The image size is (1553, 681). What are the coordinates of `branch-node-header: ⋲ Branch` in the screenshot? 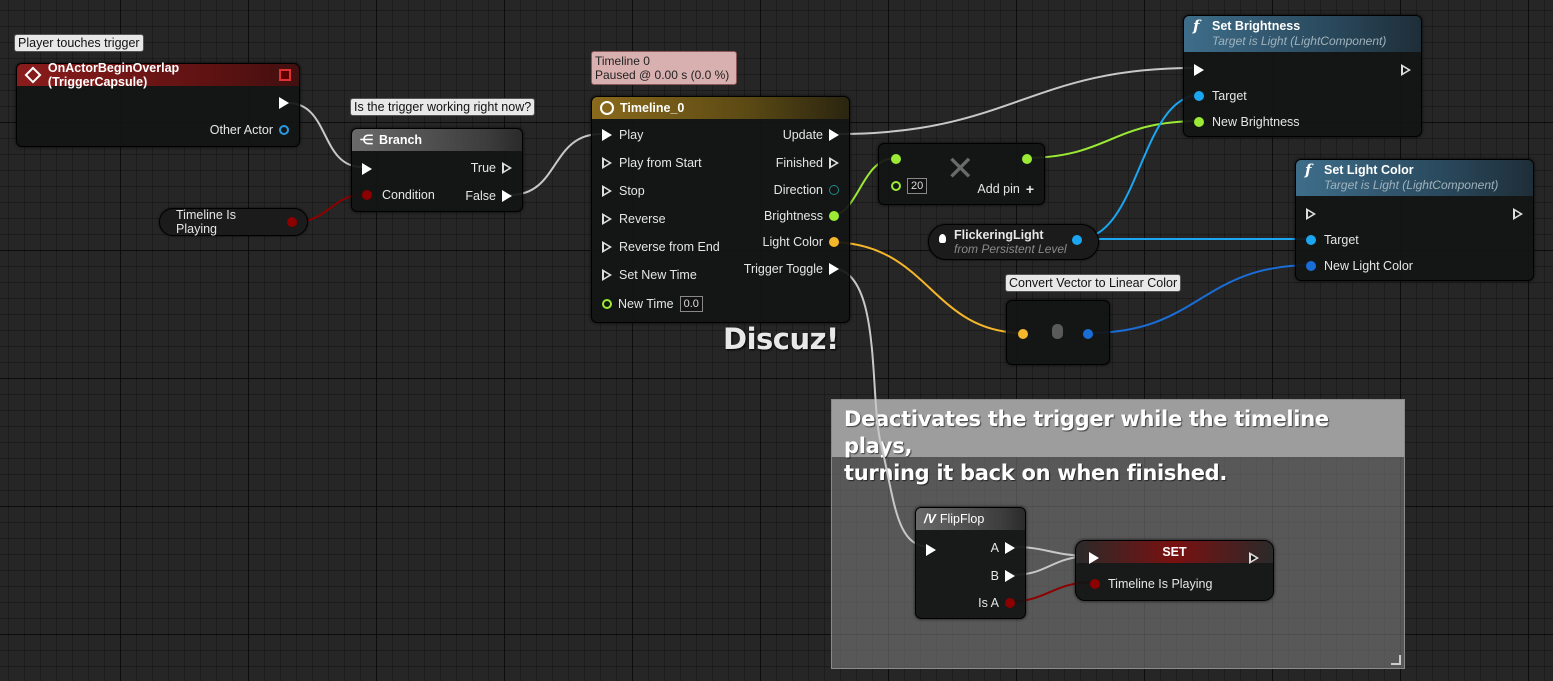 It's located at (437, 140).